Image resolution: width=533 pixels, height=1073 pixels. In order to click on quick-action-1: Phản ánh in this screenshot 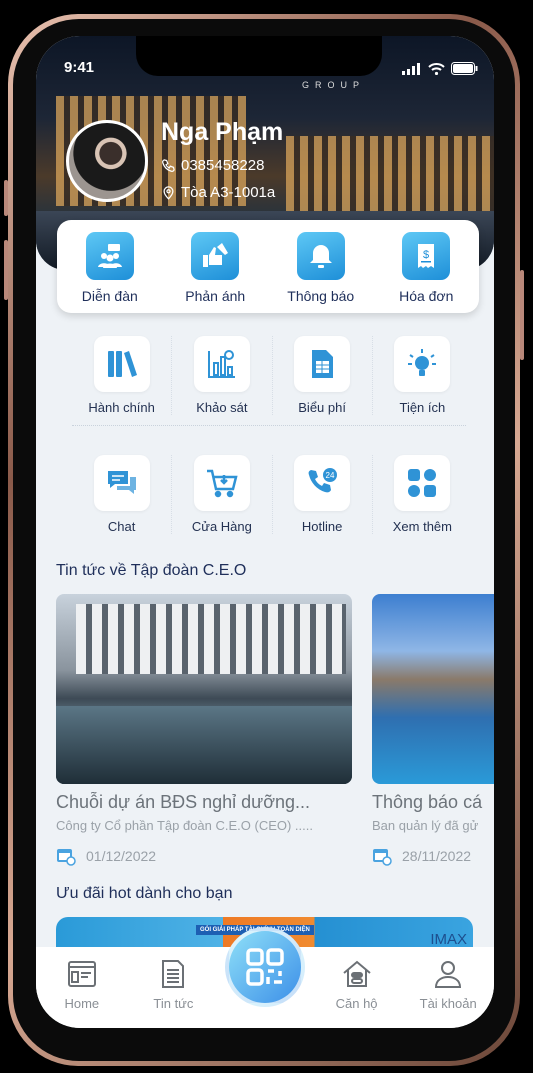, I will do `click(216, 266)`.